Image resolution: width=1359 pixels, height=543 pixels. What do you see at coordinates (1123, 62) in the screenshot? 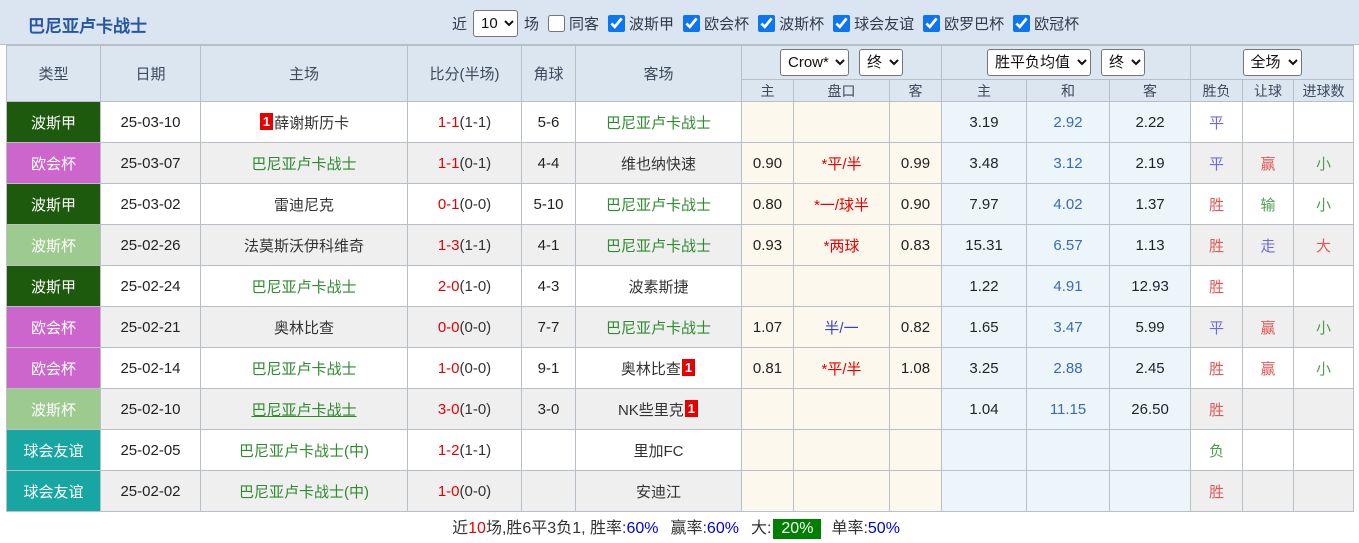
I see `avg-time-select: 终` at bounding box center [1123, 62].